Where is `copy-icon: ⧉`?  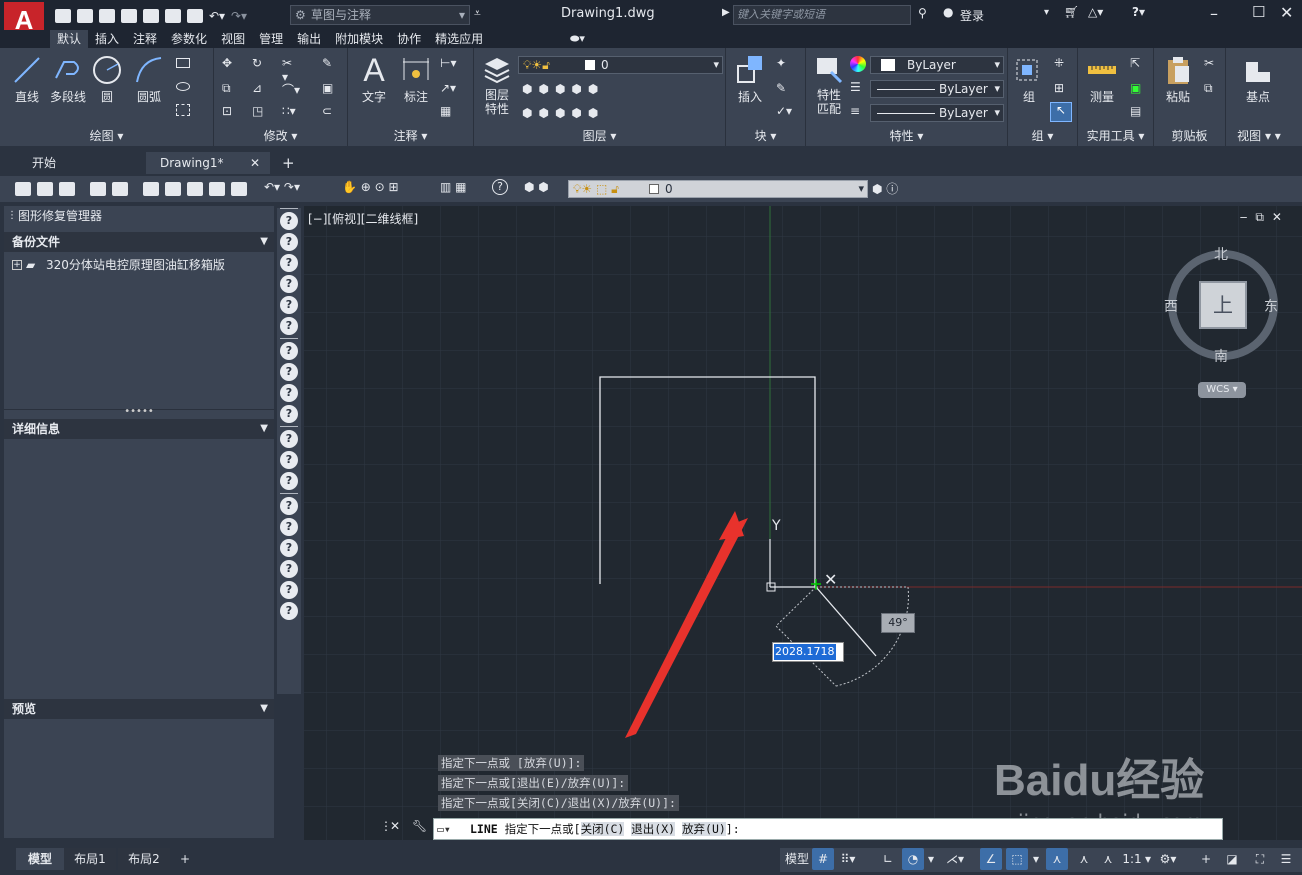 copy-icon: ⧉ is located at coordinates (230, 89).